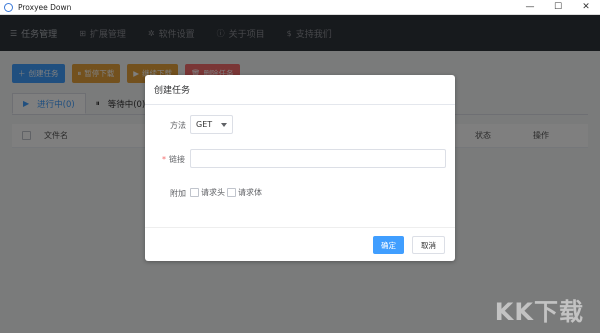 The image size is (600, 333). Describe the element at coordinates (164, 159) in the screenshot. I see `required-asterisk: *` at that location.